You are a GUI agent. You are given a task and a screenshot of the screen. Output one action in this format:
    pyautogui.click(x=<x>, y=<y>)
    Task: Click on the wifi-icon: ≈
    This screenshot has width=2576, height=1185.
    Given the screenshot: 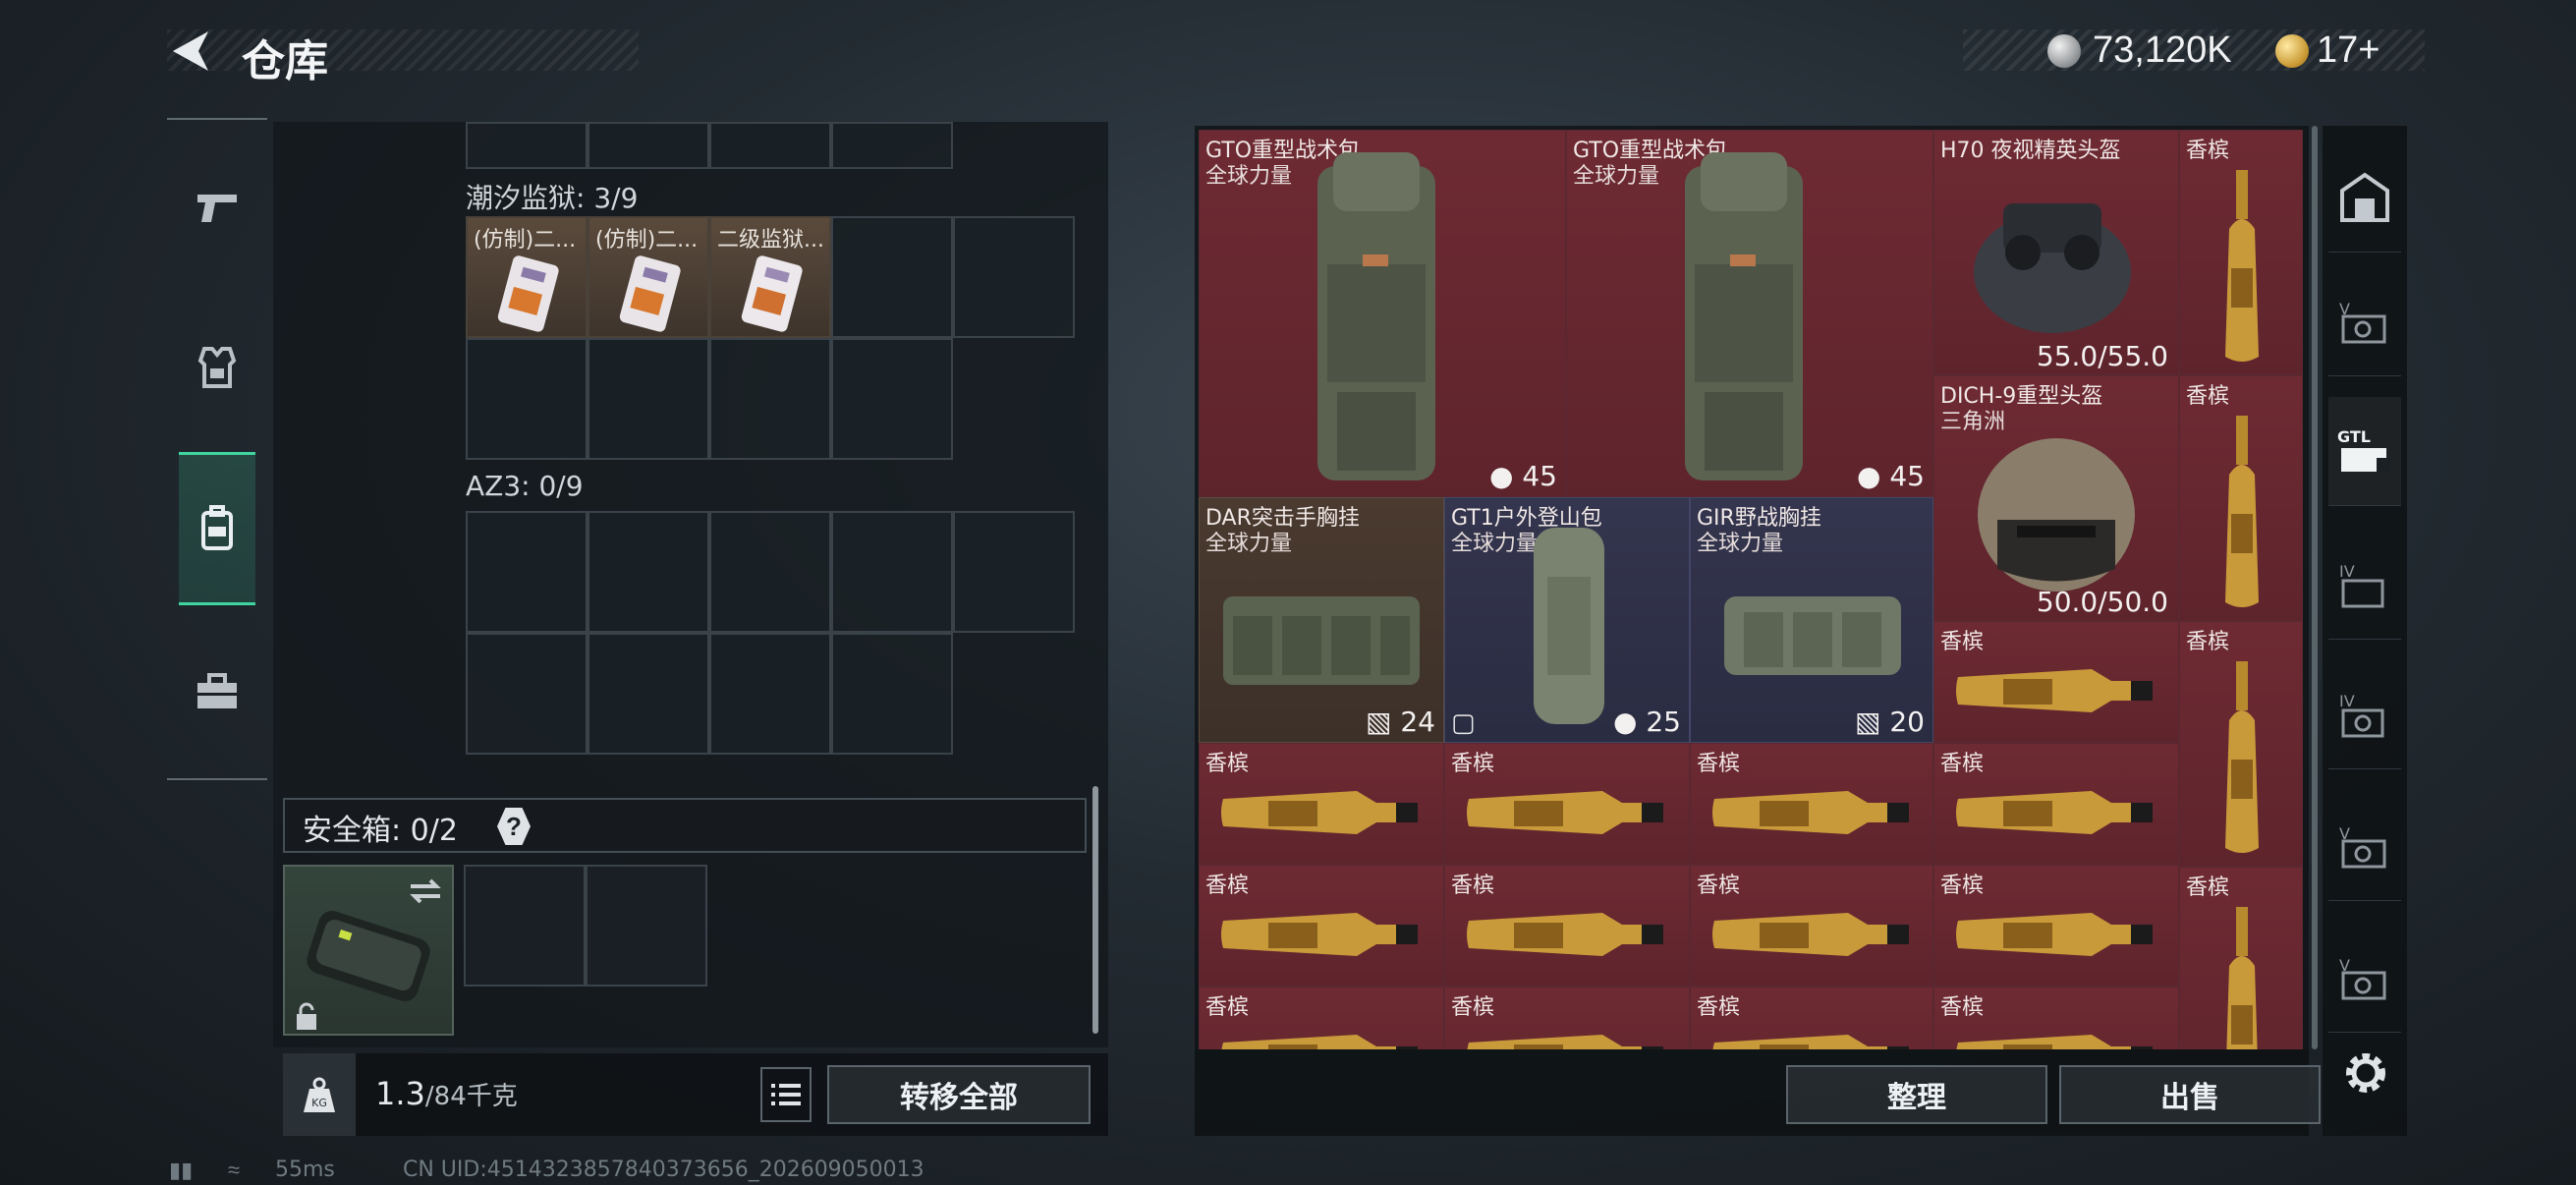 What is the action you would take?
    pyautogui.click(x=234, y=1169)
    